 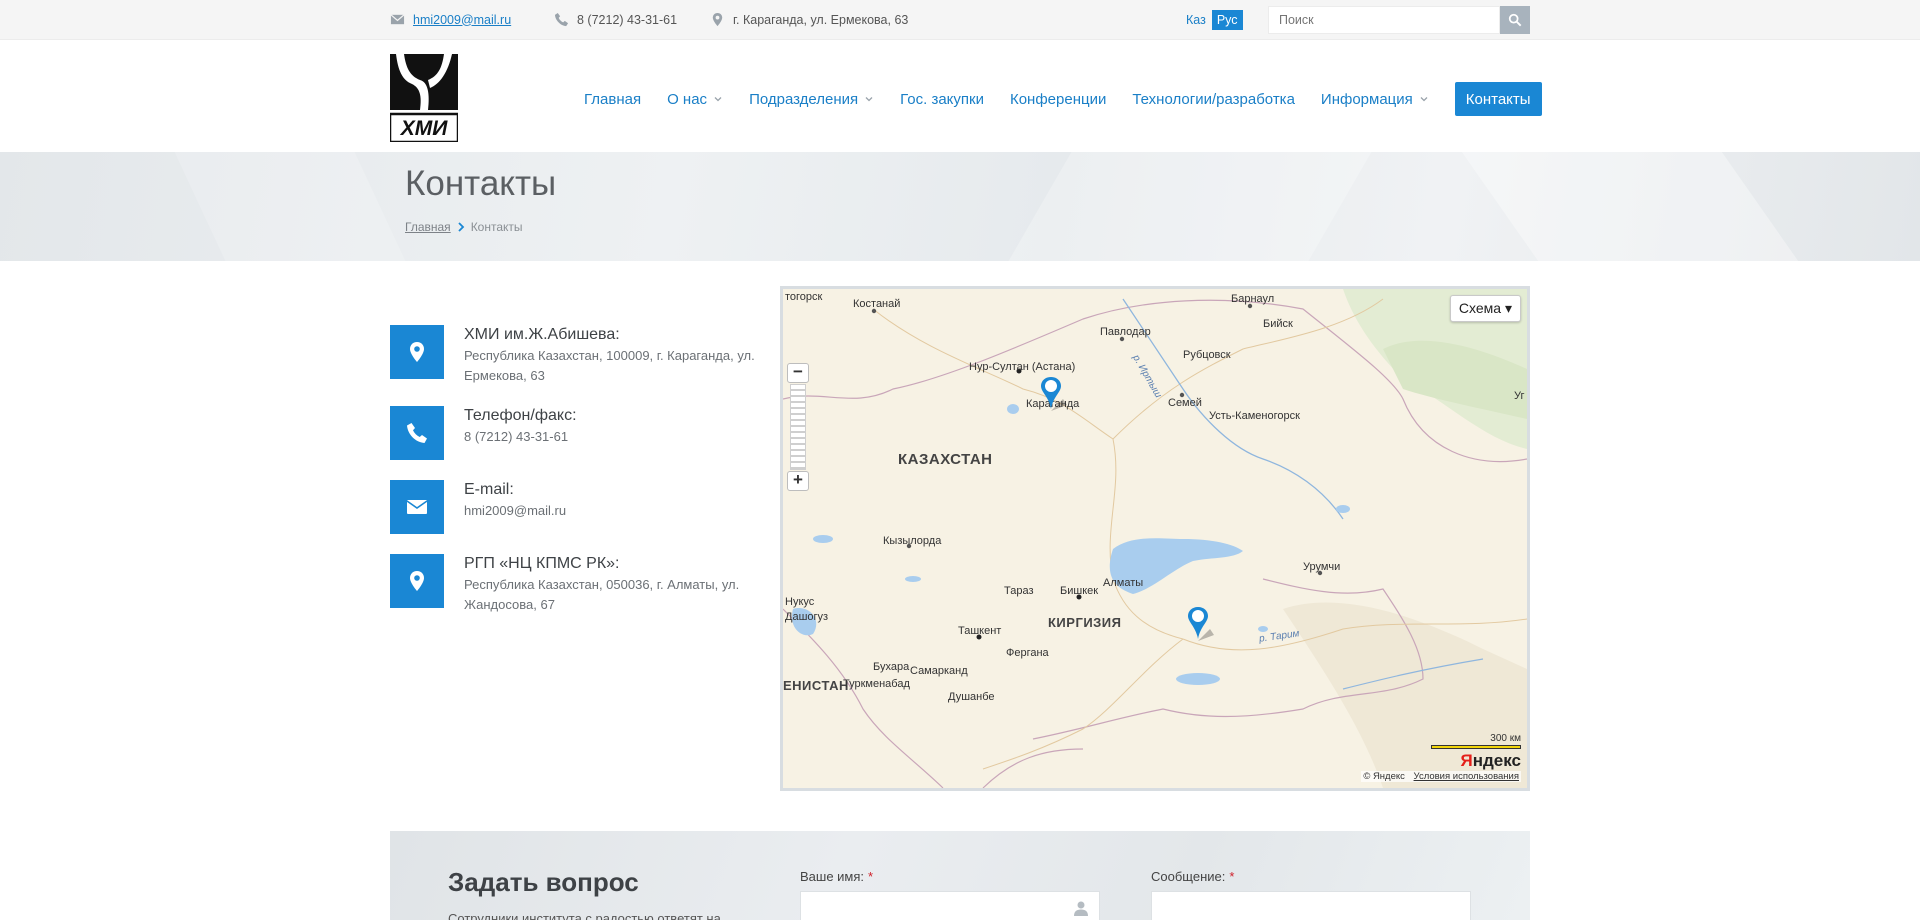 I want to click on nav-procurement-label: Гос. закупки, so click(x=942, y=99).